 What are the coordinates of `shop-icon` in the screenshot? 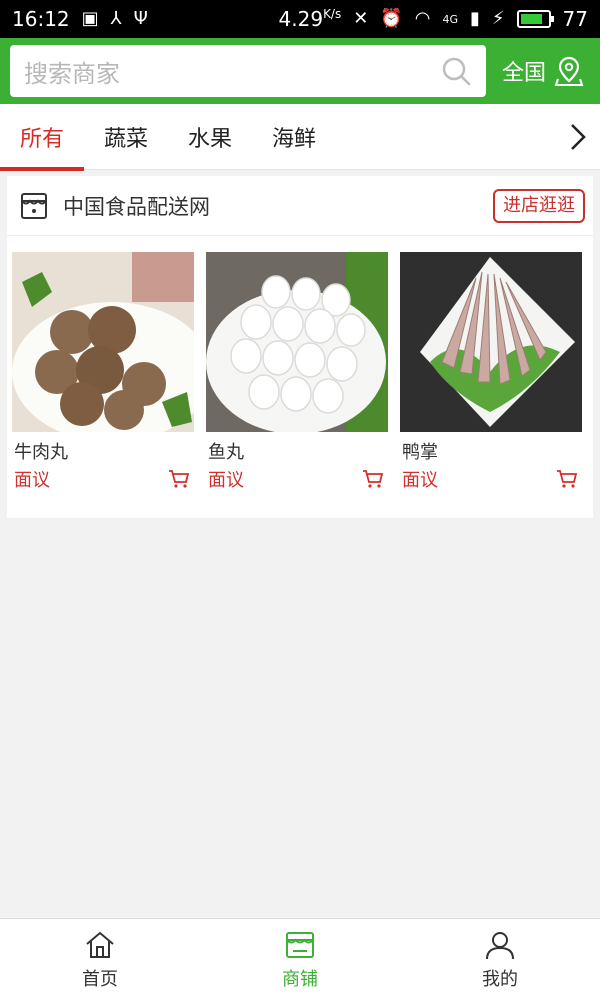 It's located at (300, 944).